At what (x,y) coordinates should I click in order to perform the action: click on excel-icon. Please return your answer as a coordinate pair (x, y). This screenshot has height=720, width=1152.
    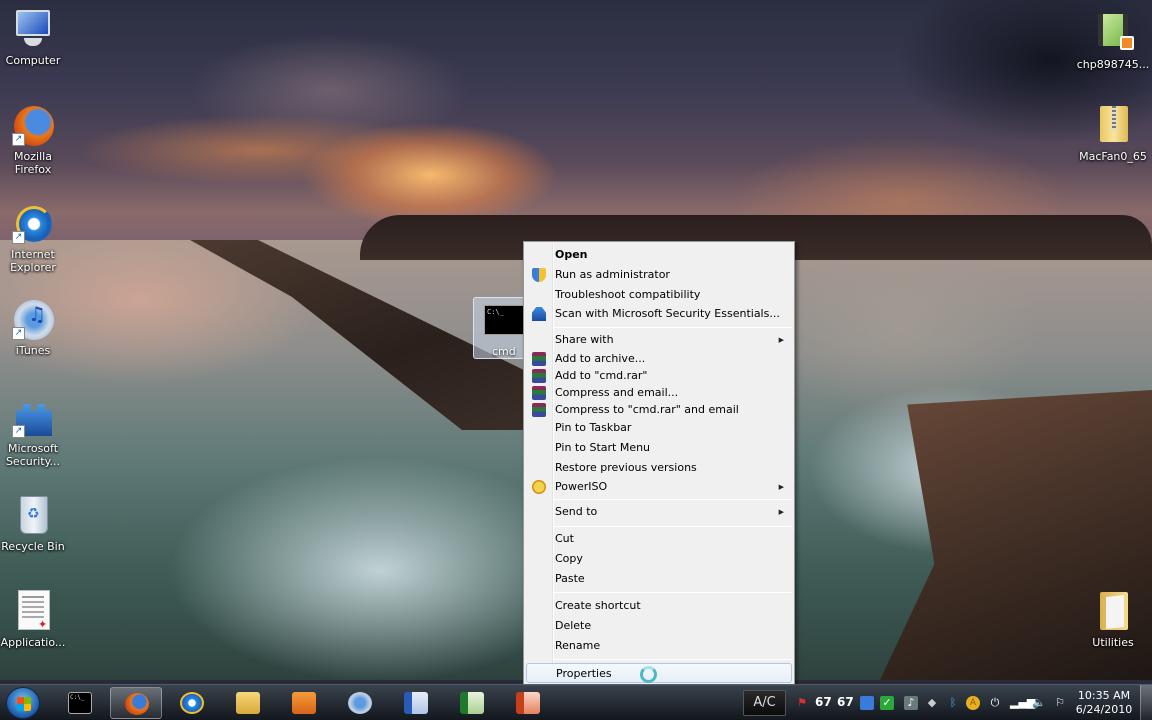
    Looking at the image, I should click on (472, 703).